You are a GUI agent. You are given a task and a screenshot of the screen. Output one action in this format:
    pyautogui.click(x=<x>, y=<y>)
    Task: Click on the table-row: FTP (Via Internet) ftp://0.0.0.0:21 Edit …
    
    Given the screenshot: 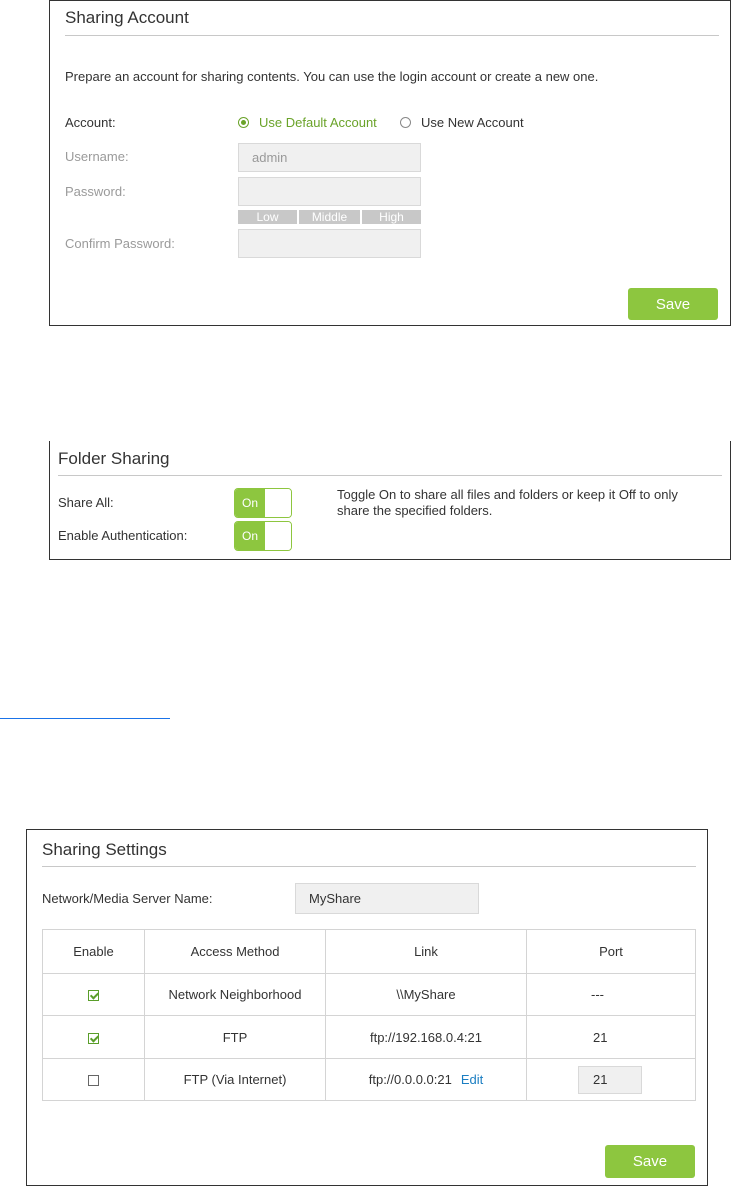 What is the action you would take?
    pyautogui.click(x=369, y=1079)
    